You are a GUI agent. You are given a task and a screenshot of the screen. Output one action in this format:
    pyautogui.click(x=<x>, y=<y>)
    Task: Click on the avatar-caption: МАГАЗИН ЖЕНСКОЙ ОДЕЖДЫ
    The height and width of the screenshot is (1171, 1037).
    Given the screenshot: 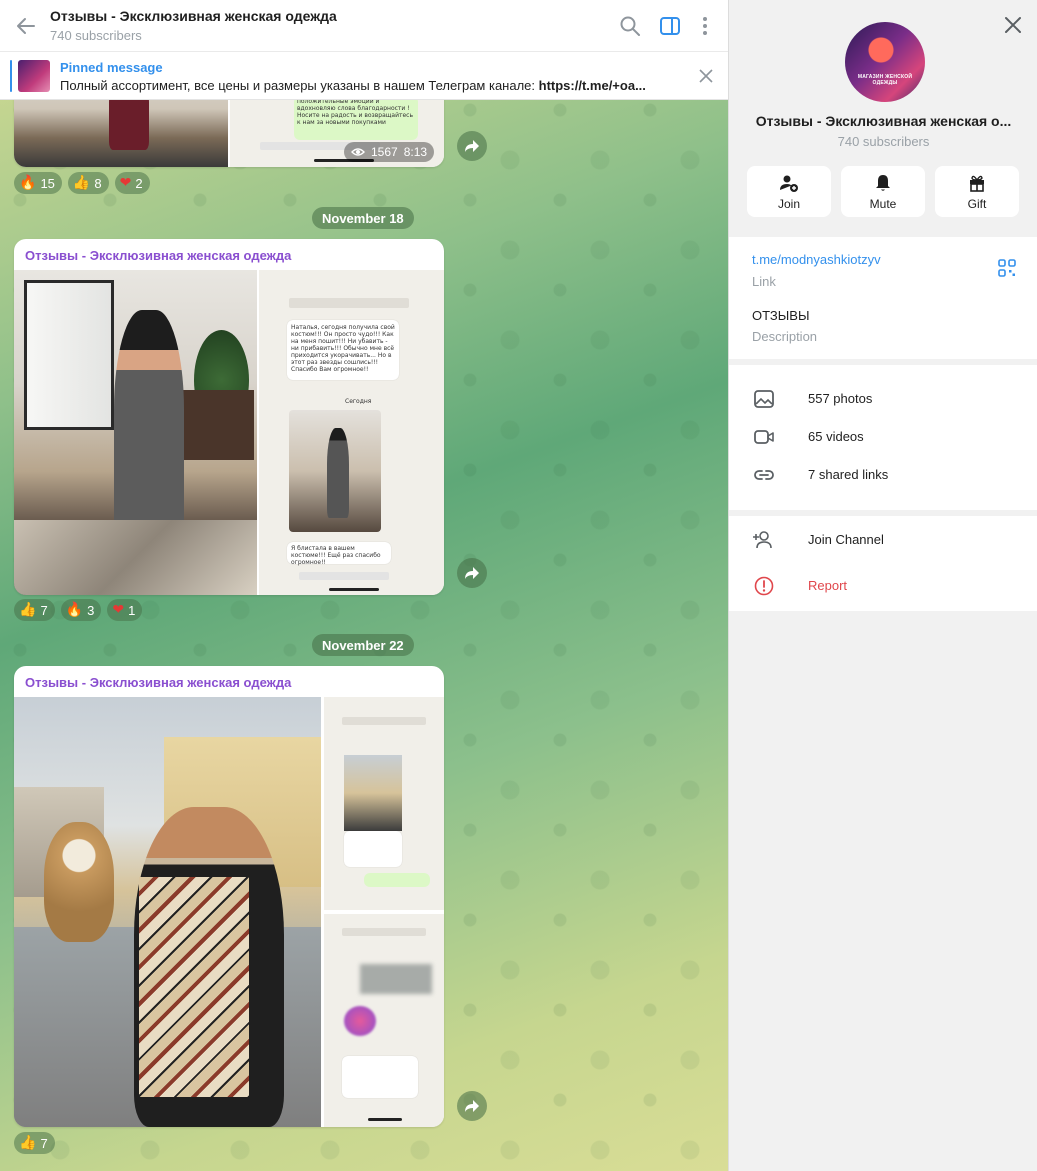 What is the action you would take?
    pyautogui.click(x=885, y=80)
    